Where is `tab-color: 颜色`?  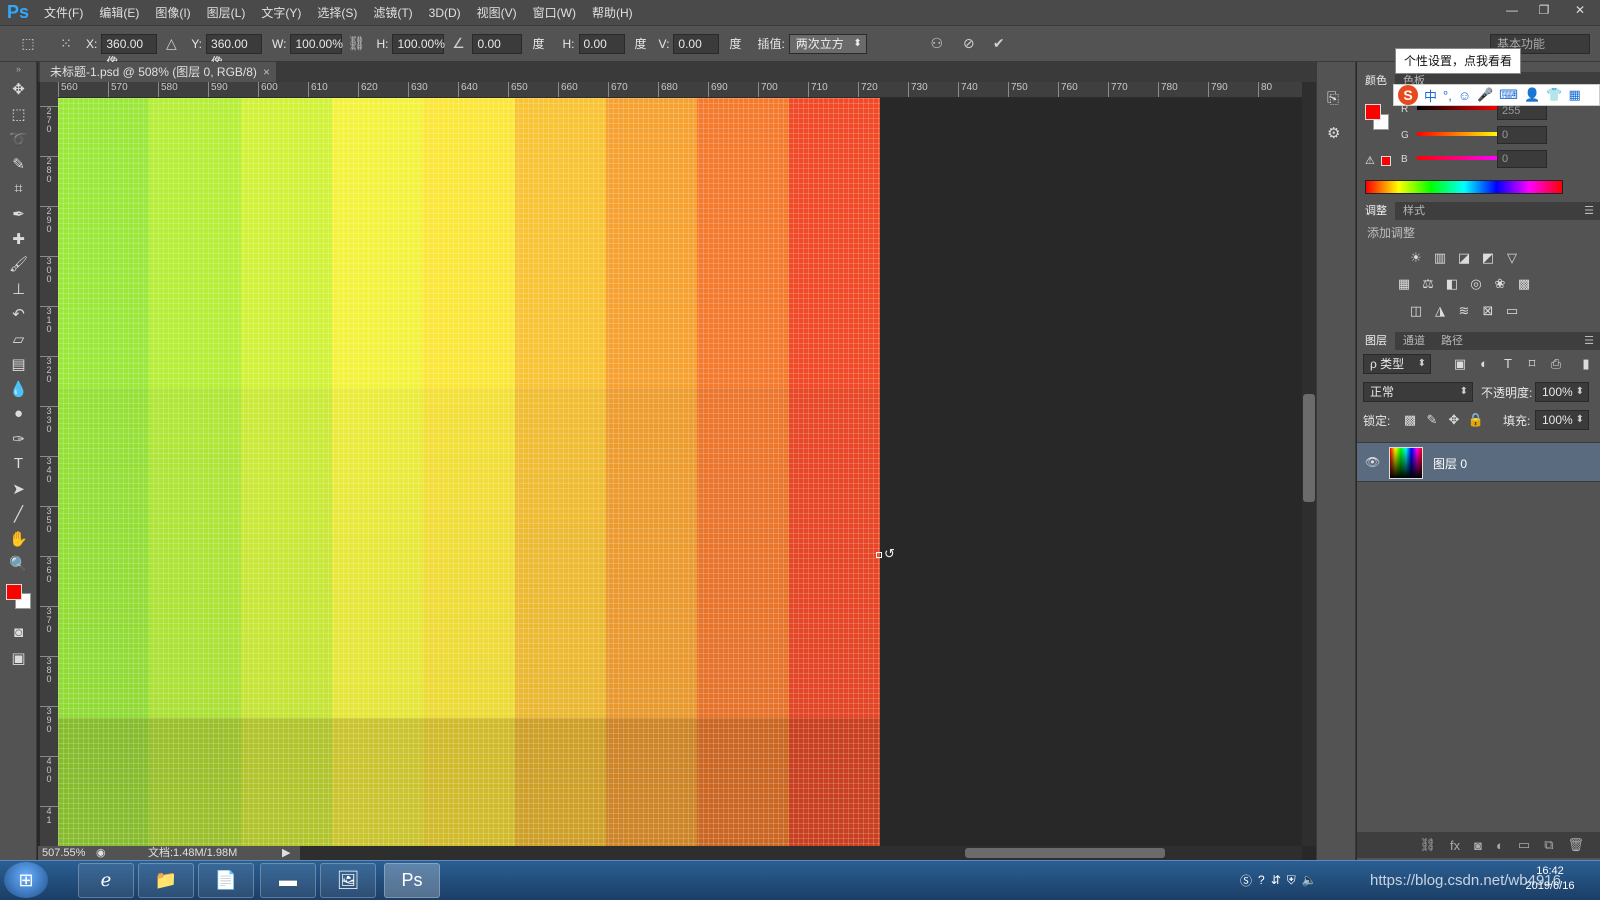 tab-color: 颜色 is located at coordinates (1376, 81).